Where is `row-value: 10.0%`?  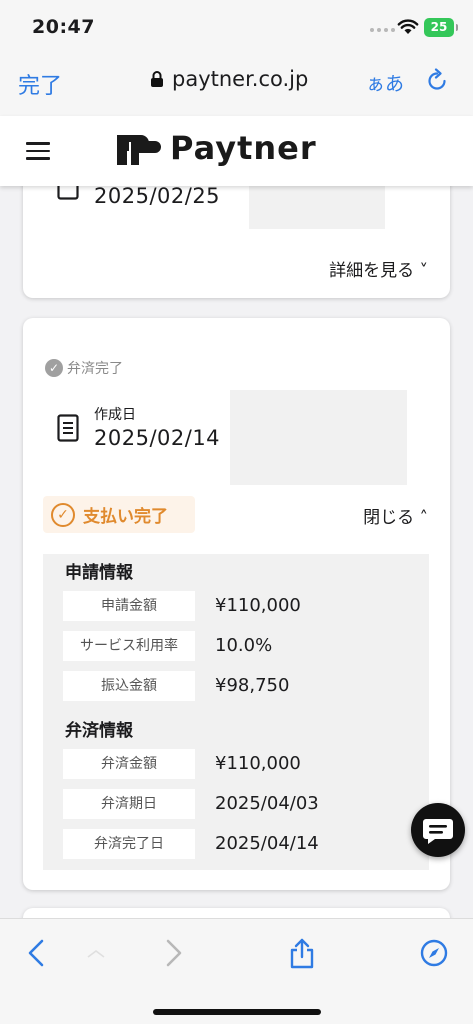 row-value: 10.0% is located at coordinates (244, 645).